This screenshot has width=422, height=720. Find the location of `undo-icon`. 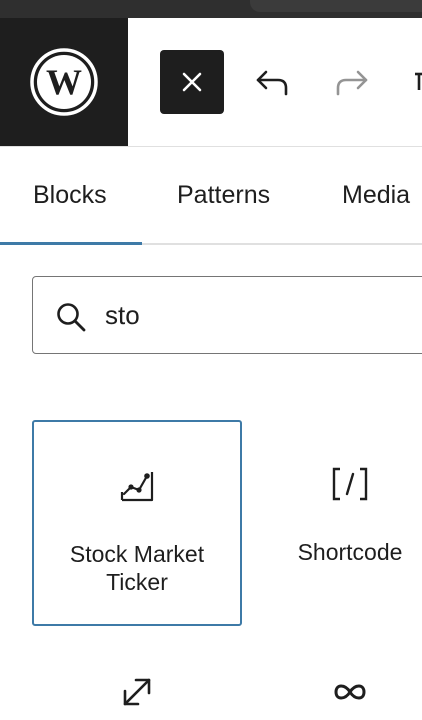

undo-icon is located at coordinates (272, 83).